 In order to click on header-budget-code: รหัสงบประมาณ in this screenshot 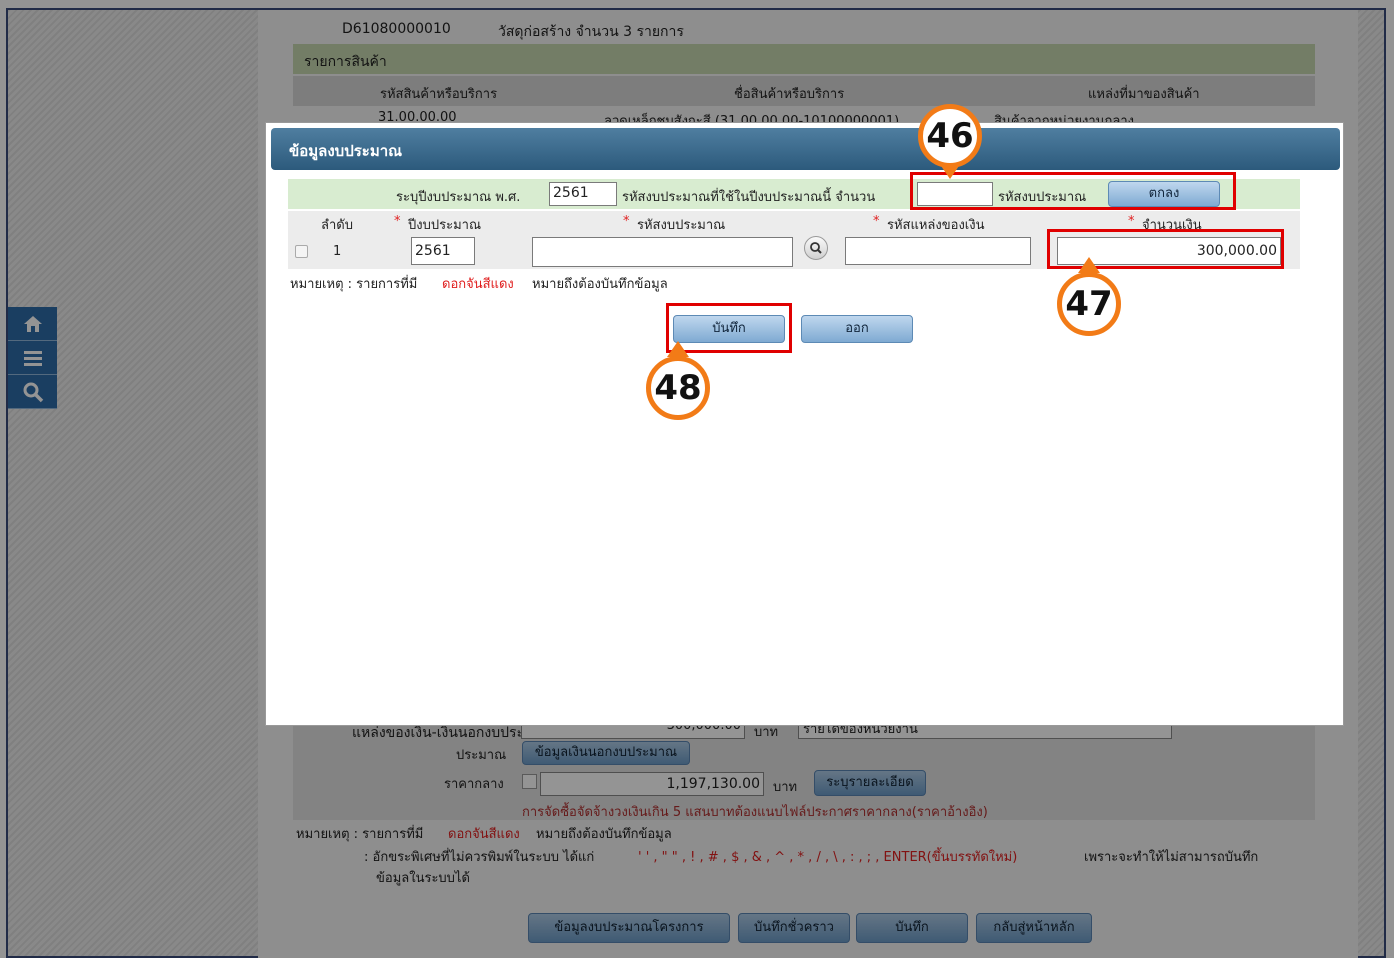, I will do `click(681, 225)`.